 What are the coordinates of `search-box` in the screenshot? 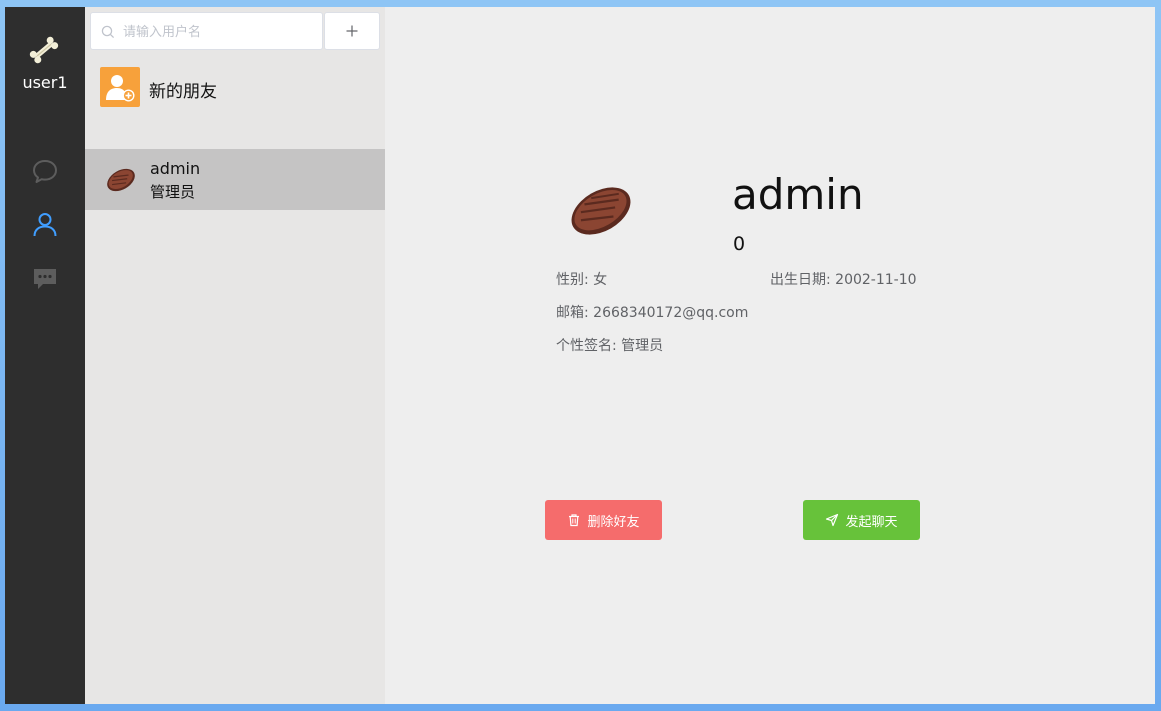 It's located at (206, 31).